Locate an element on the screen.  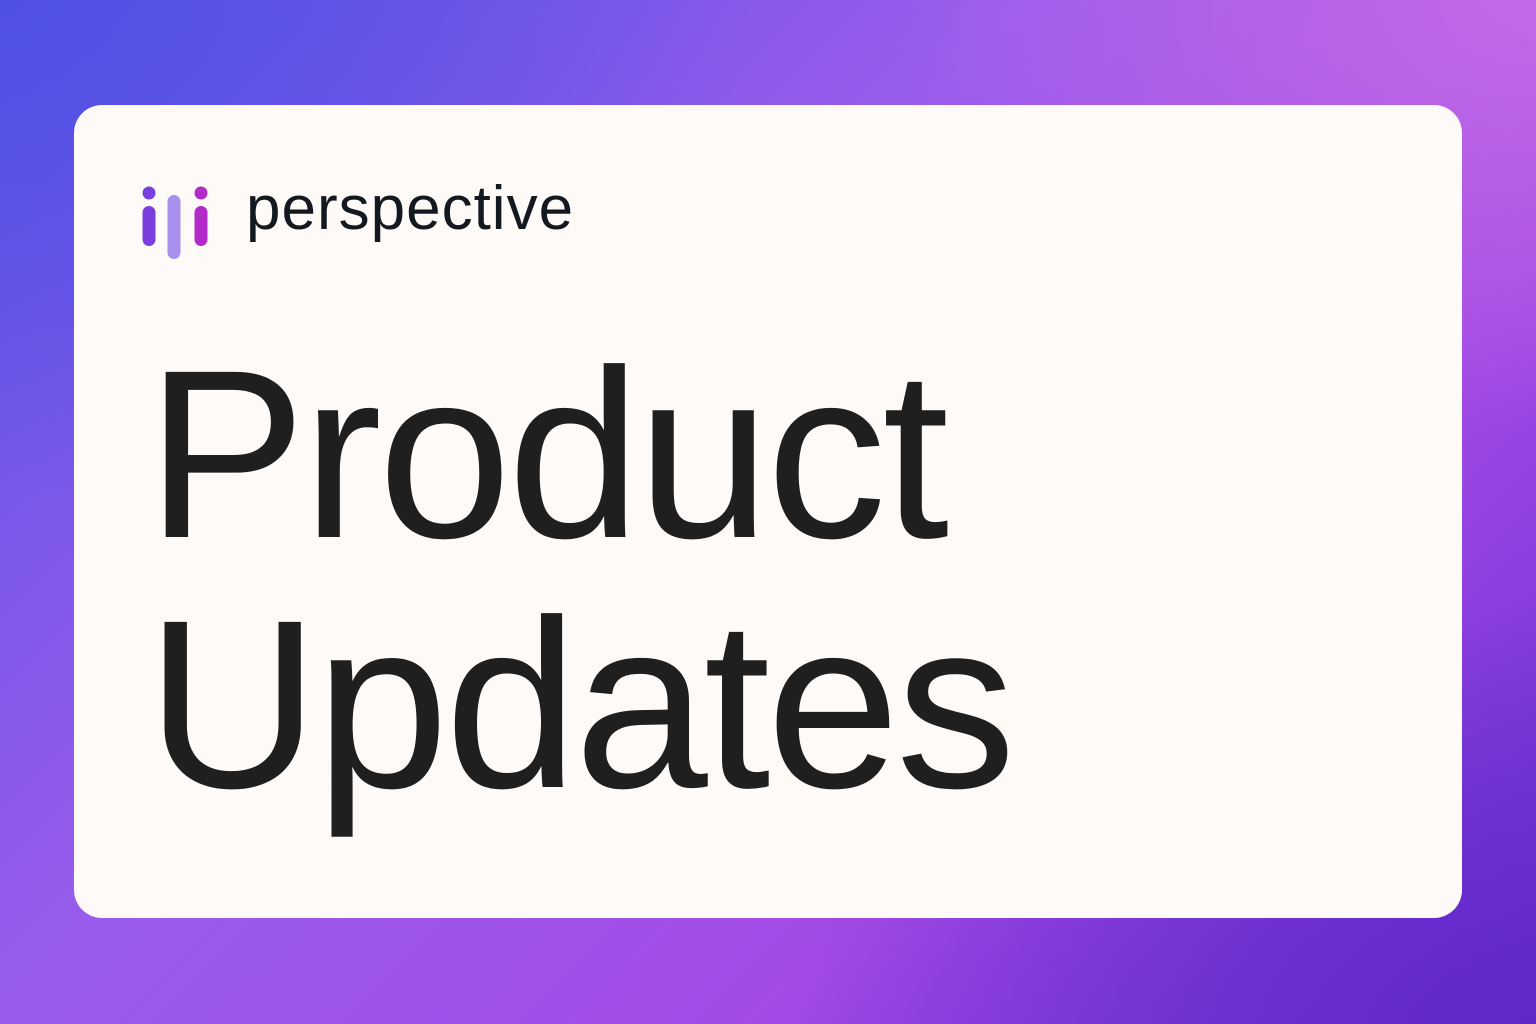
brand-name: perspective is located at coordinates (410, 208).